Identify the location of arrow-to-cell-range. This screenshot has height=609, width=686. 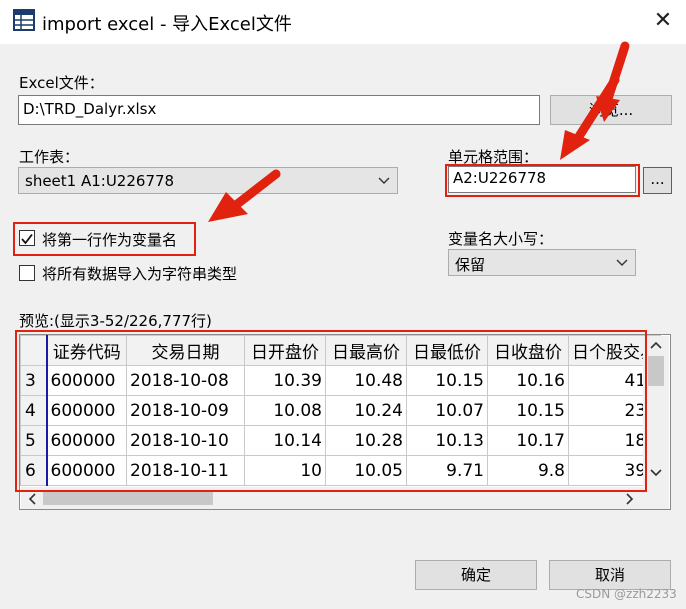
(590, 117).